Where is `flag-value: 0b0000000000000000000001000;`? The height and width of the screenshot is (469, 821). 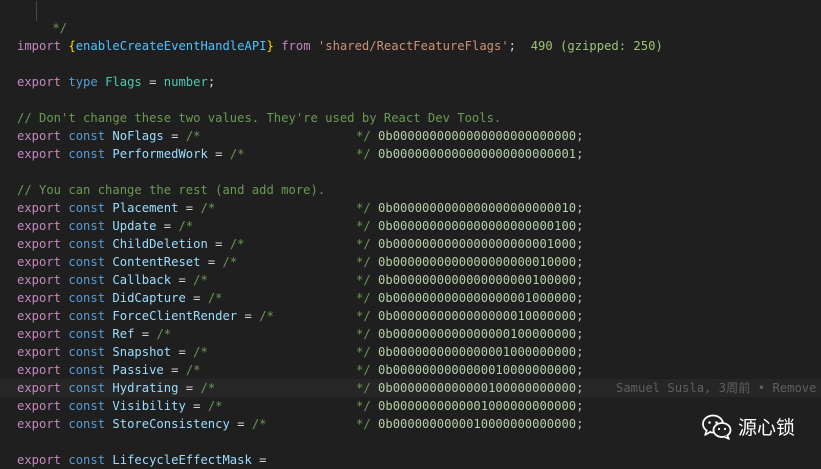 flag-value: 0b0000000000000000000001000; is located at coordinates (481, 244).